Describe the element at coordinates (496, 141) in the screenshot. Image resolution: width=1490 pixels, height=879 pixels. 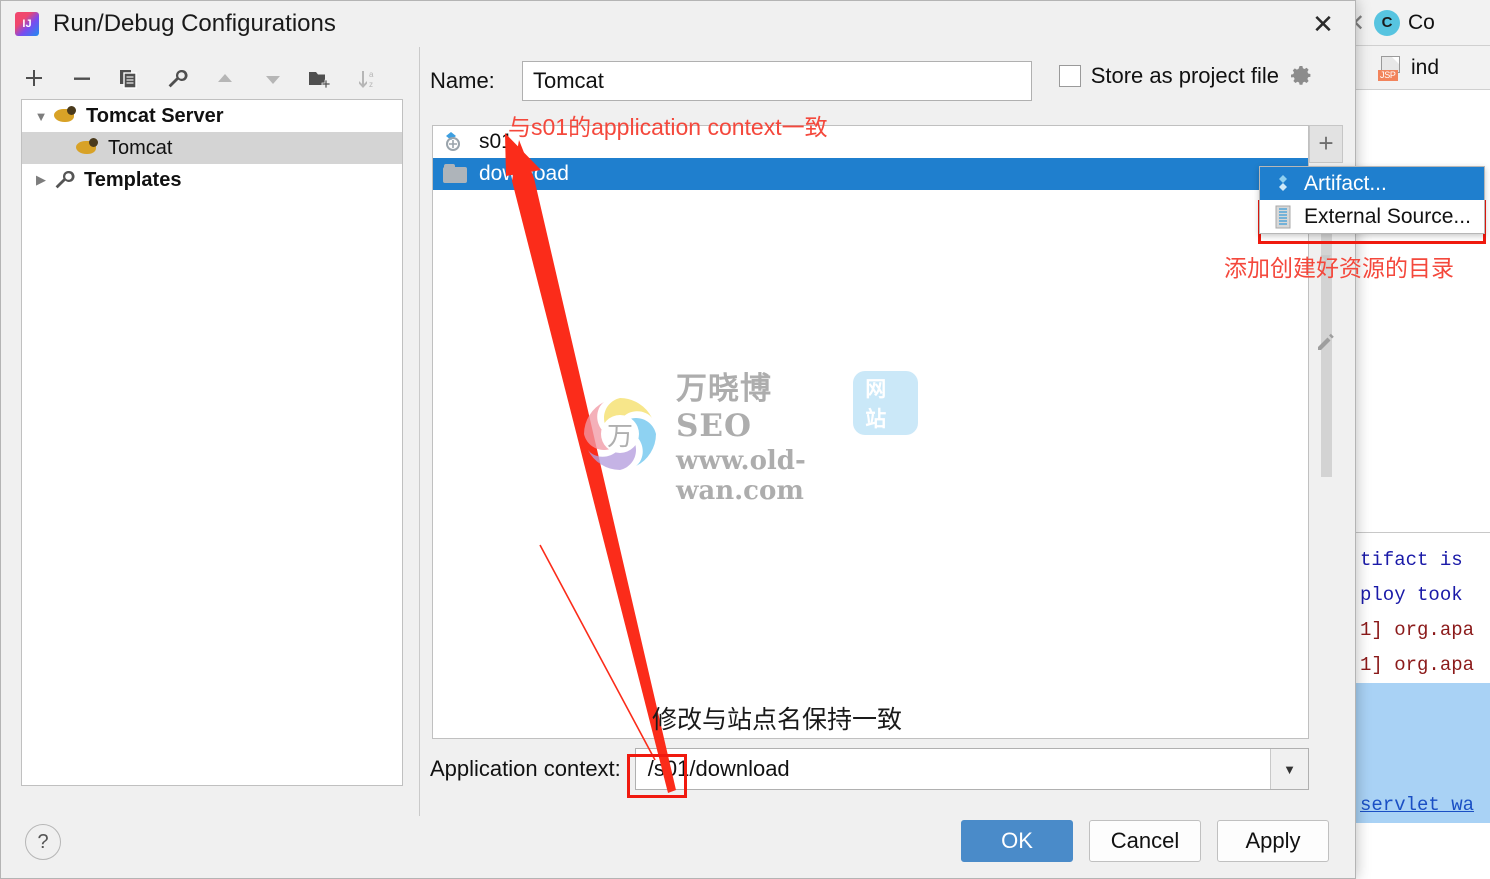
I see `deployment-row-label: s01` at that location.